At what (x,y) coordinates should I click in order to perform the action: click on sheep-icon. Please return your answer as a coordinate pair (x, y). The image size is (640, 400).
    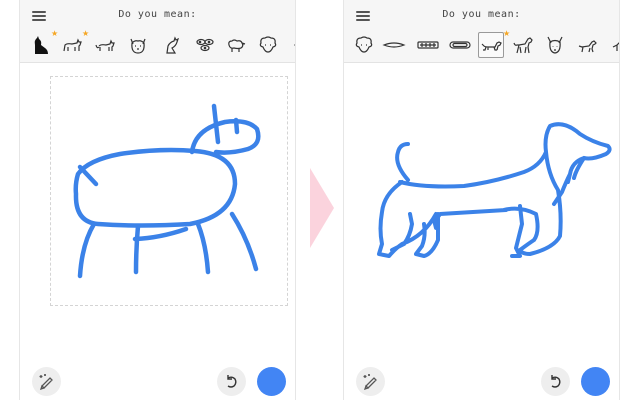
    Looking at the image, I should click on (236, 45).